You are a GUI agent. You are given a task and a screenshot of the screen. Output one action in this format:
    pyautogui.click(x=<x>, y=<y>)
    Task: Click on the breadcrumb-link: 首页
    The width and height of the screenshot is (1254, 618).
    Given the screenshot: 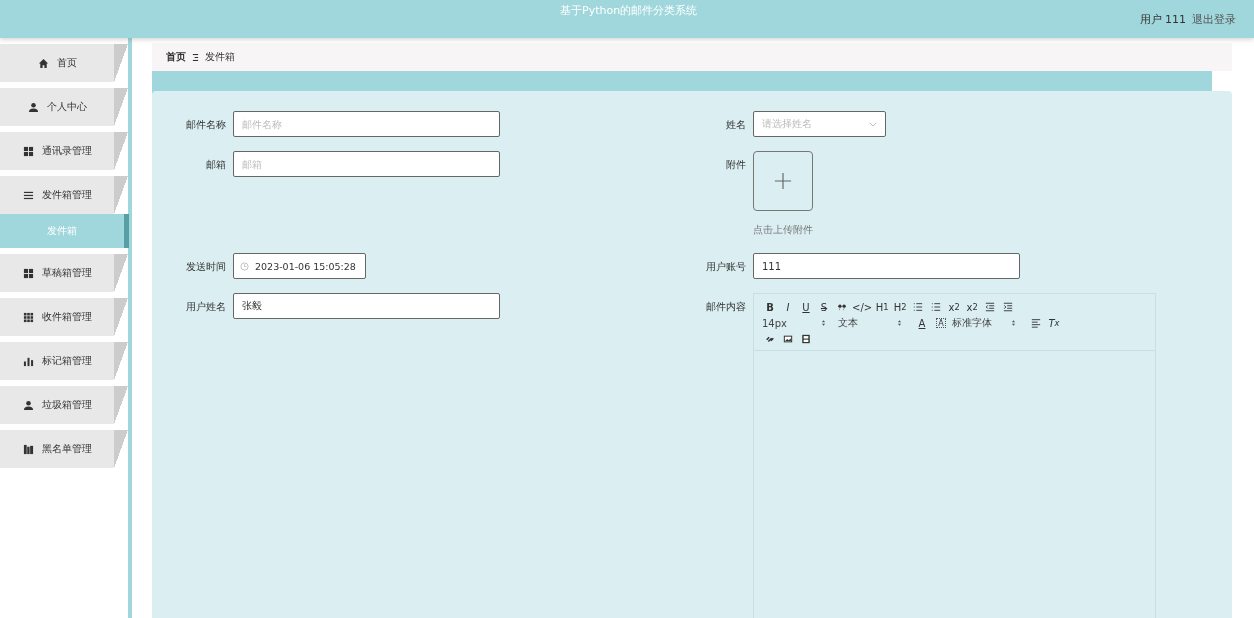 What is the action you would take?
    pyautogui.click(x=176, y=57)
    